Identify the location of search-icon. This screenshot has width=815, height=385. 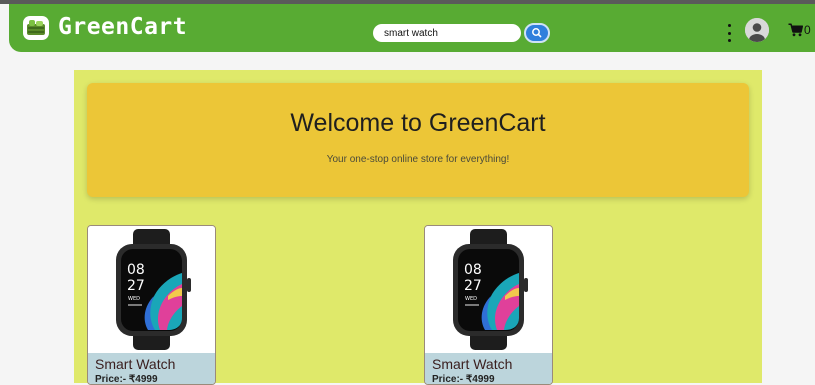
(537, 33).